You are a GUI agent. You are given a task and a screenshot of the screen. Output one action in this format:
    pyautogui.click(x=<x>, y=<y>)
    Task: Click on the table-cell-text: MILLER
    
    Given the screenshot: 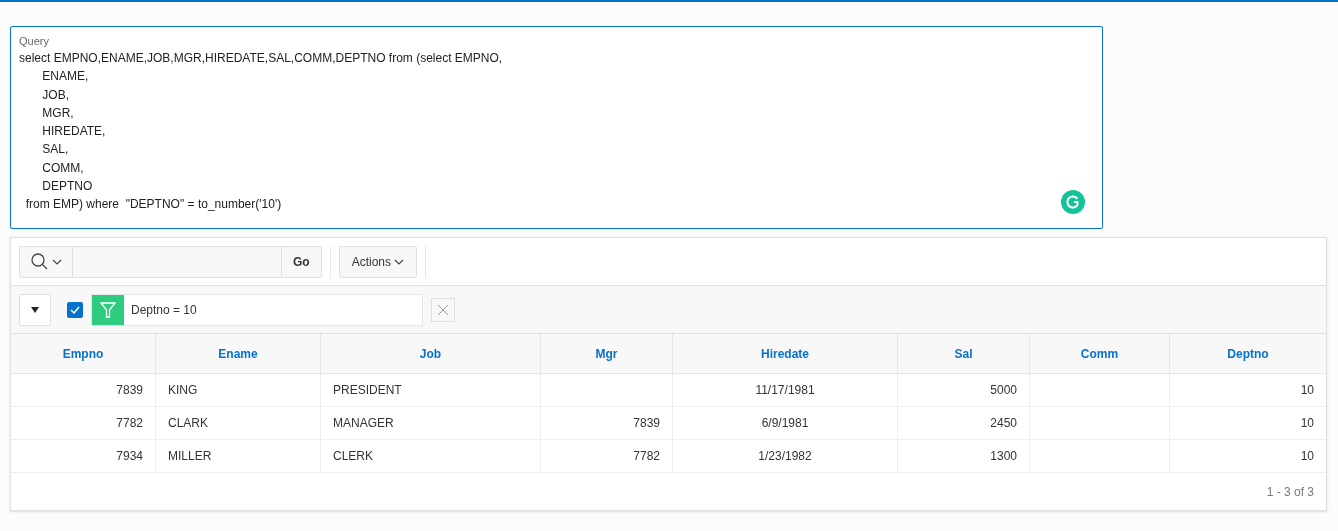 What is the action you would take?
    pyautogui.click(x=190, y=456)
    